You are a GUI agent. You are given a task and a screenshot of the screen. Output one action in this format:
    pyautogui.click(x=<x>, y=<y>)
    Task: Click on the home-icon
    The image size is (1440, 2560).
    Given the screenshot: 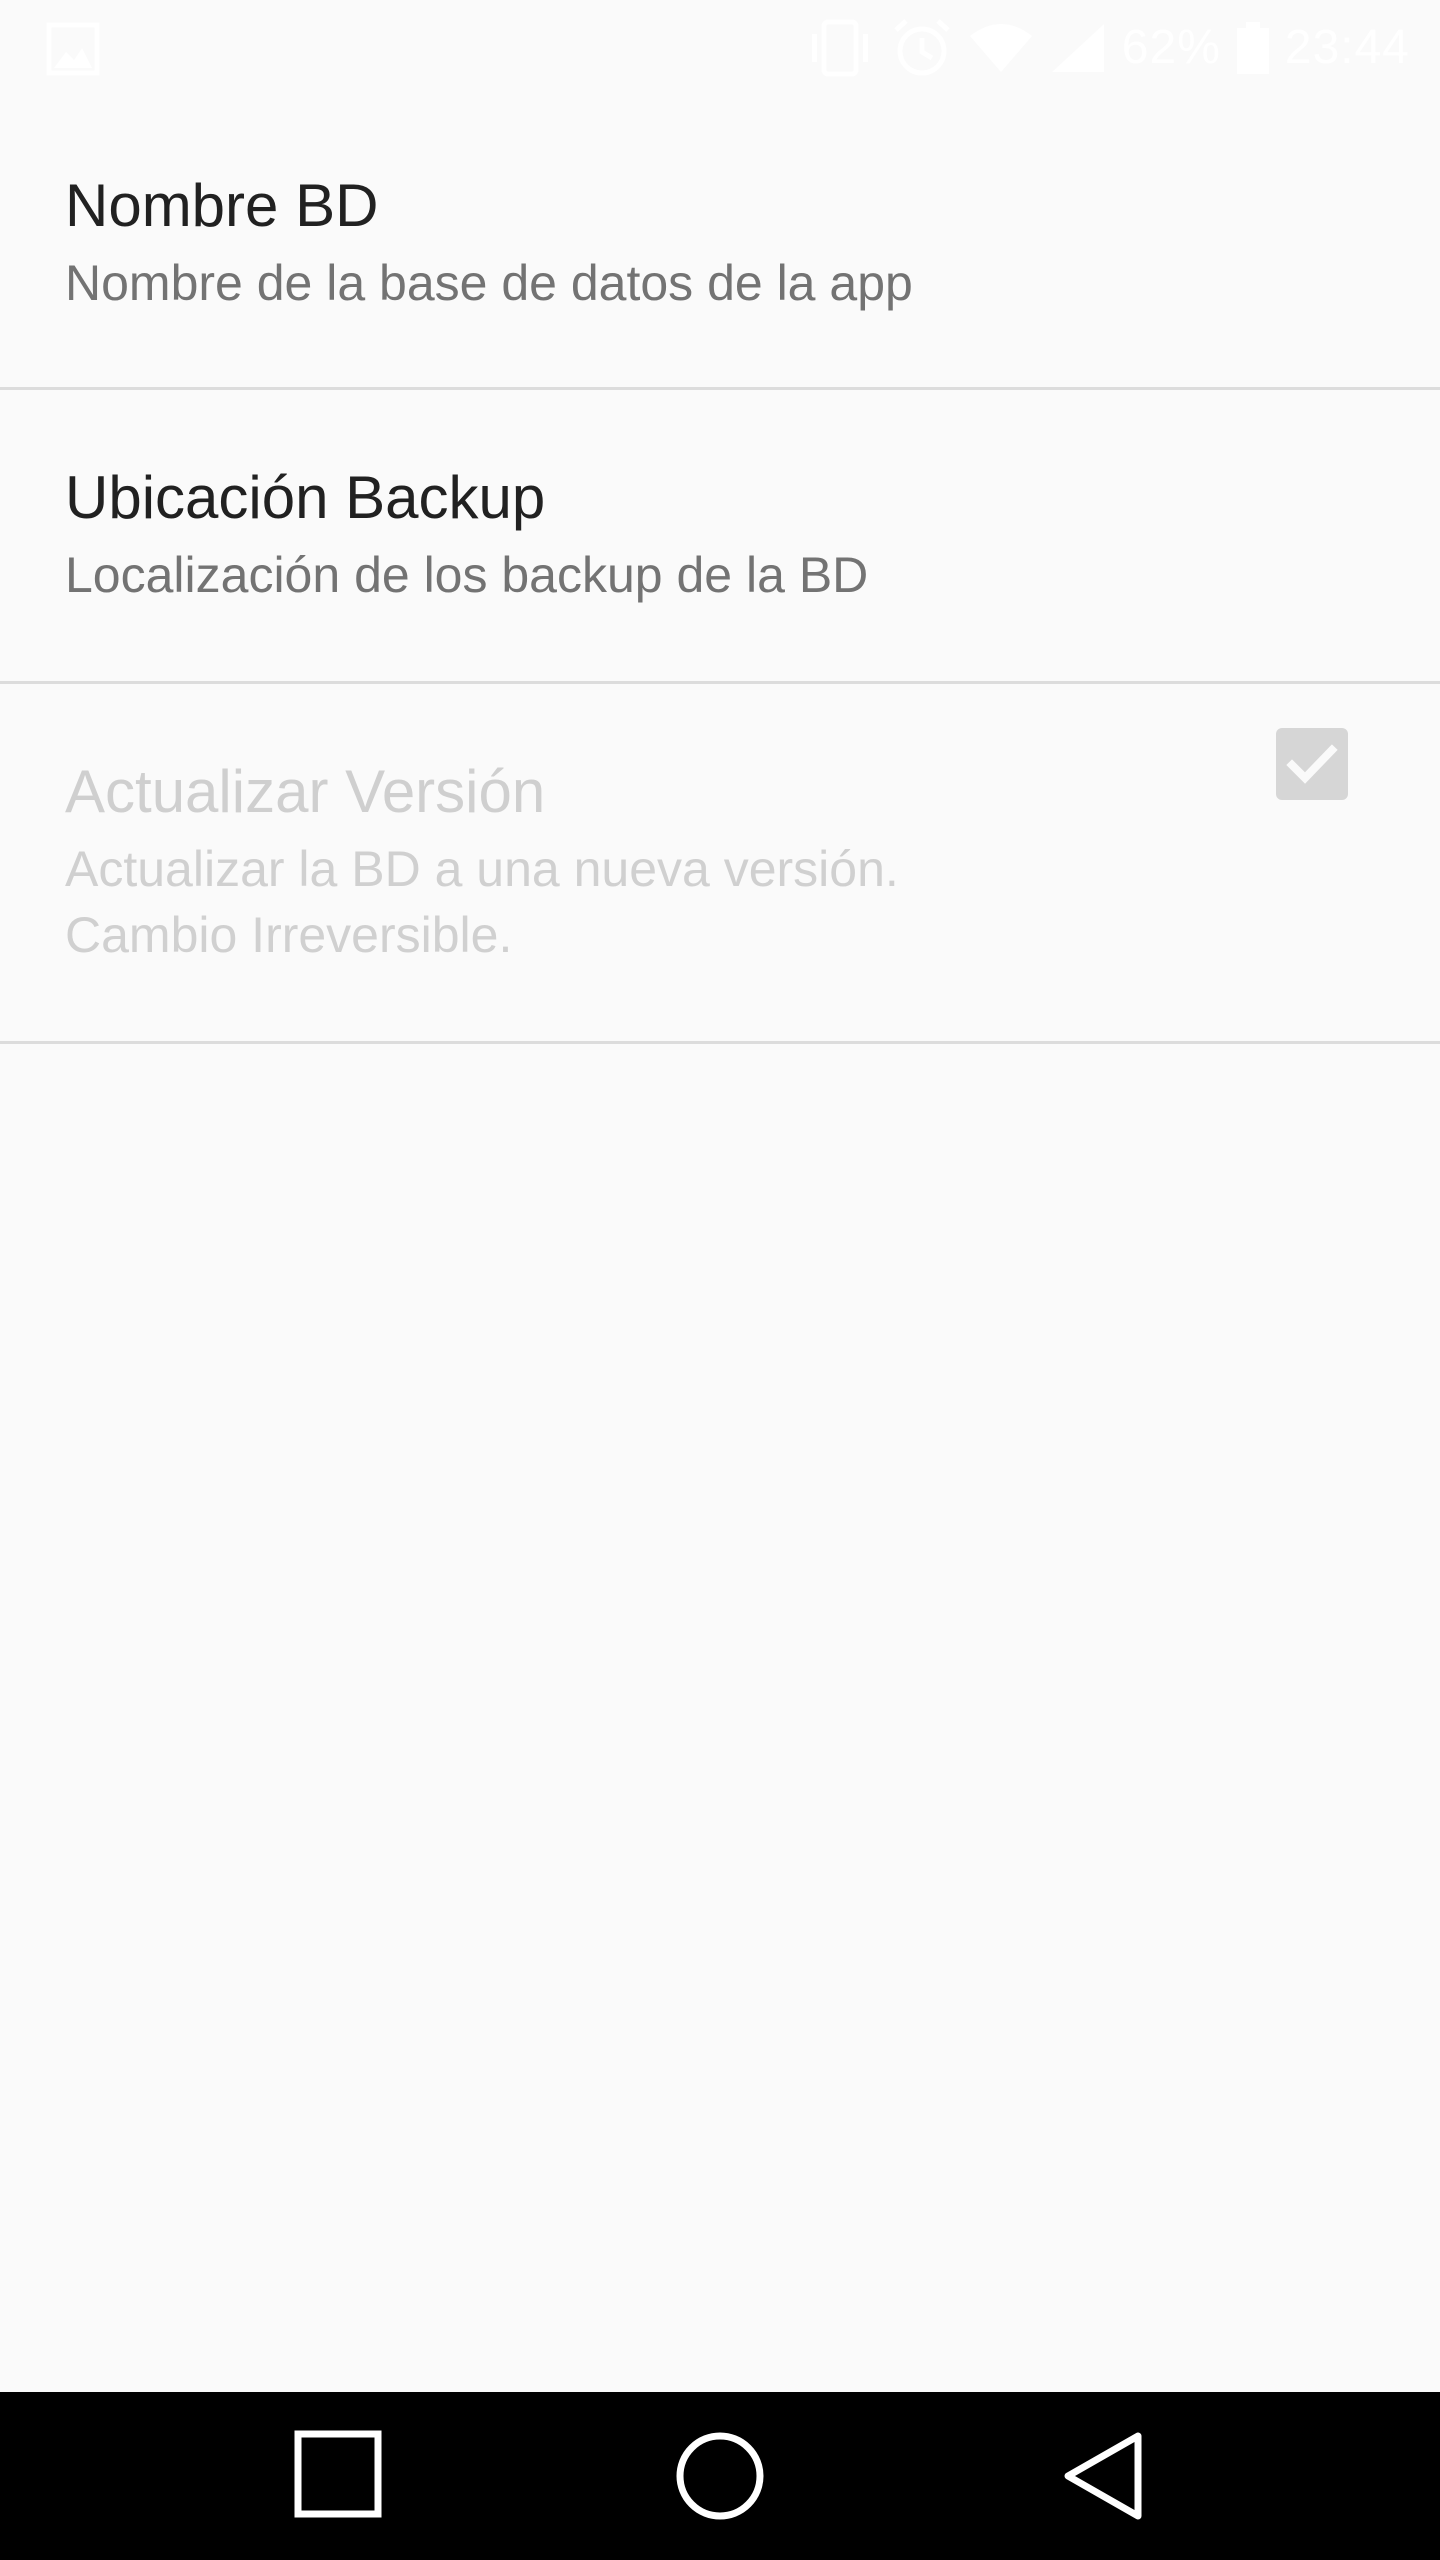 What is the action you would take?
    pyautogui.click(x=720, y=2476)
    